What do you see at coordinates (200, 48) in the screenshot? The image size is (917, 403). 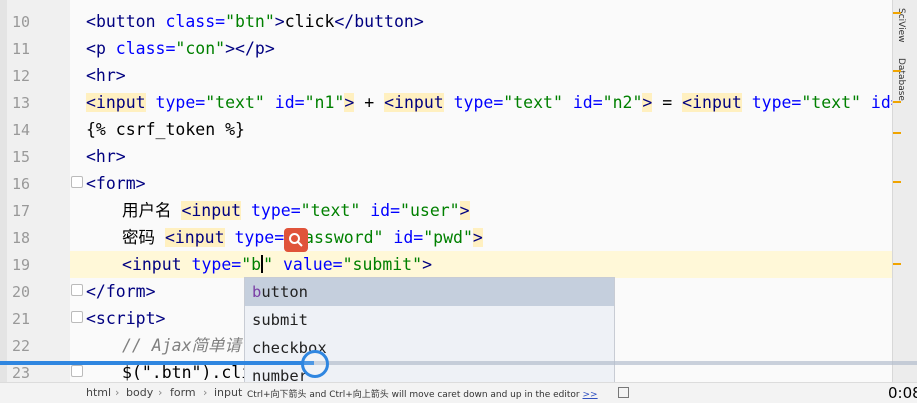 I see `attr-value: "con"` at bounding box center [200, 48].